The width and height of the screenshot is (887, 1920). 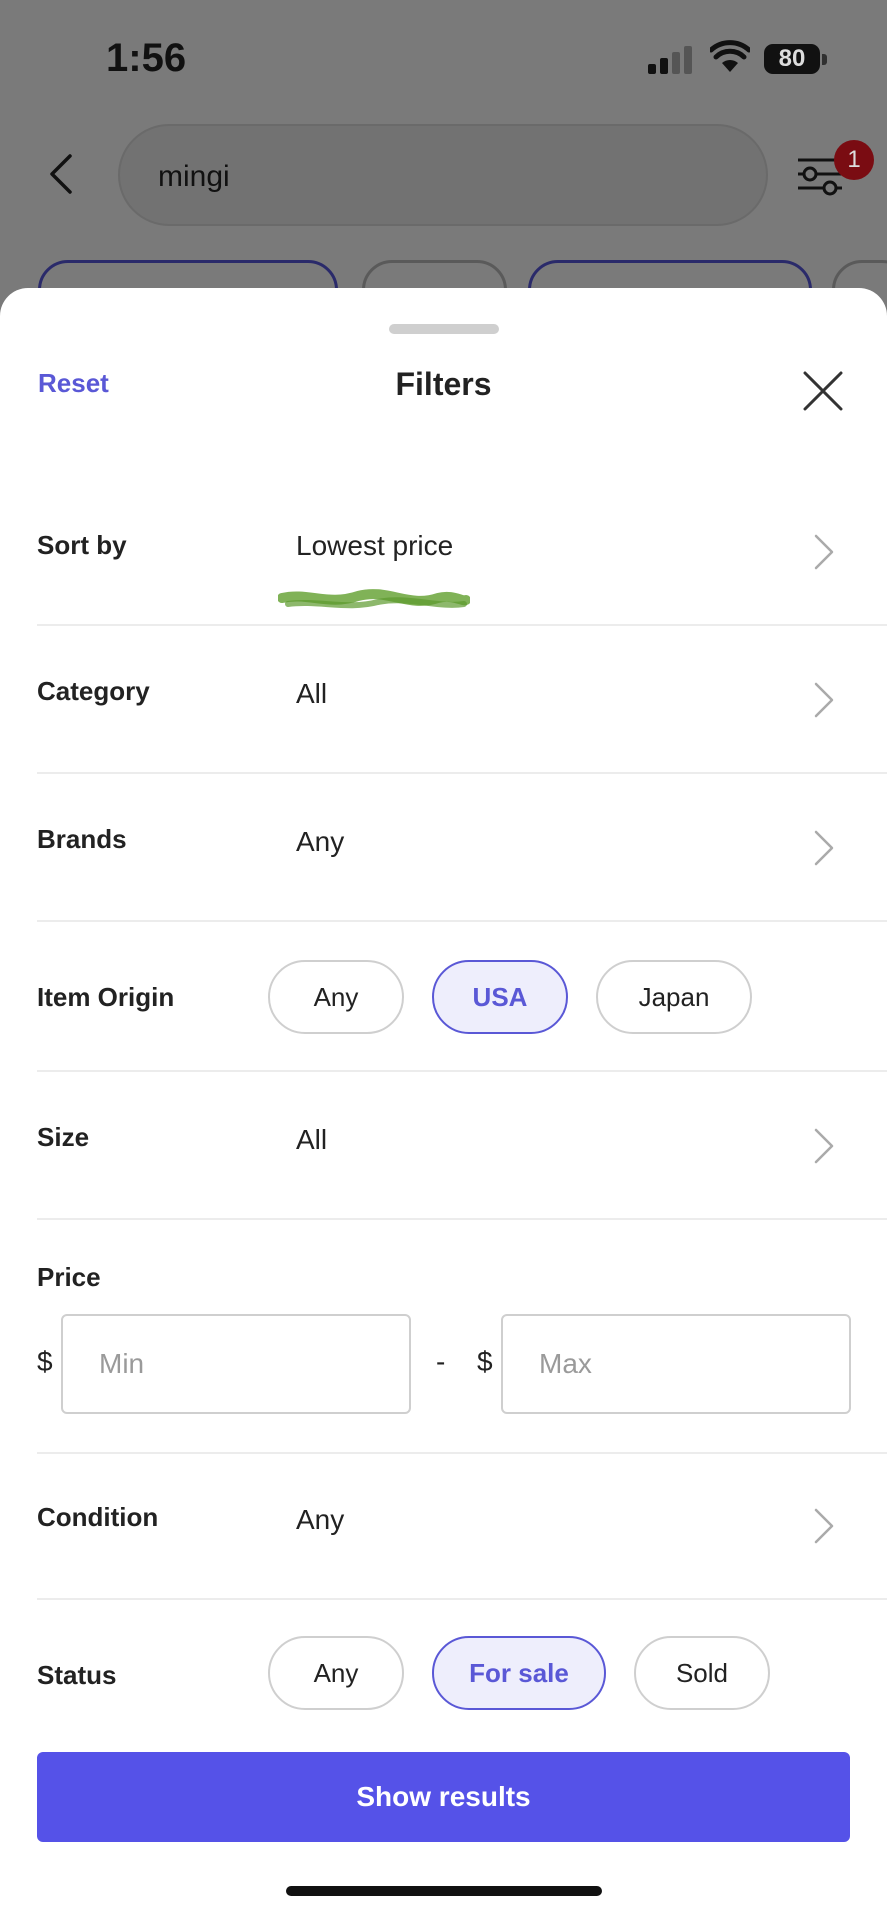 What do you see at coordinates (320, 841) in the screenshot?
I see `brands-value: Any` at bounding box center [320, 841].